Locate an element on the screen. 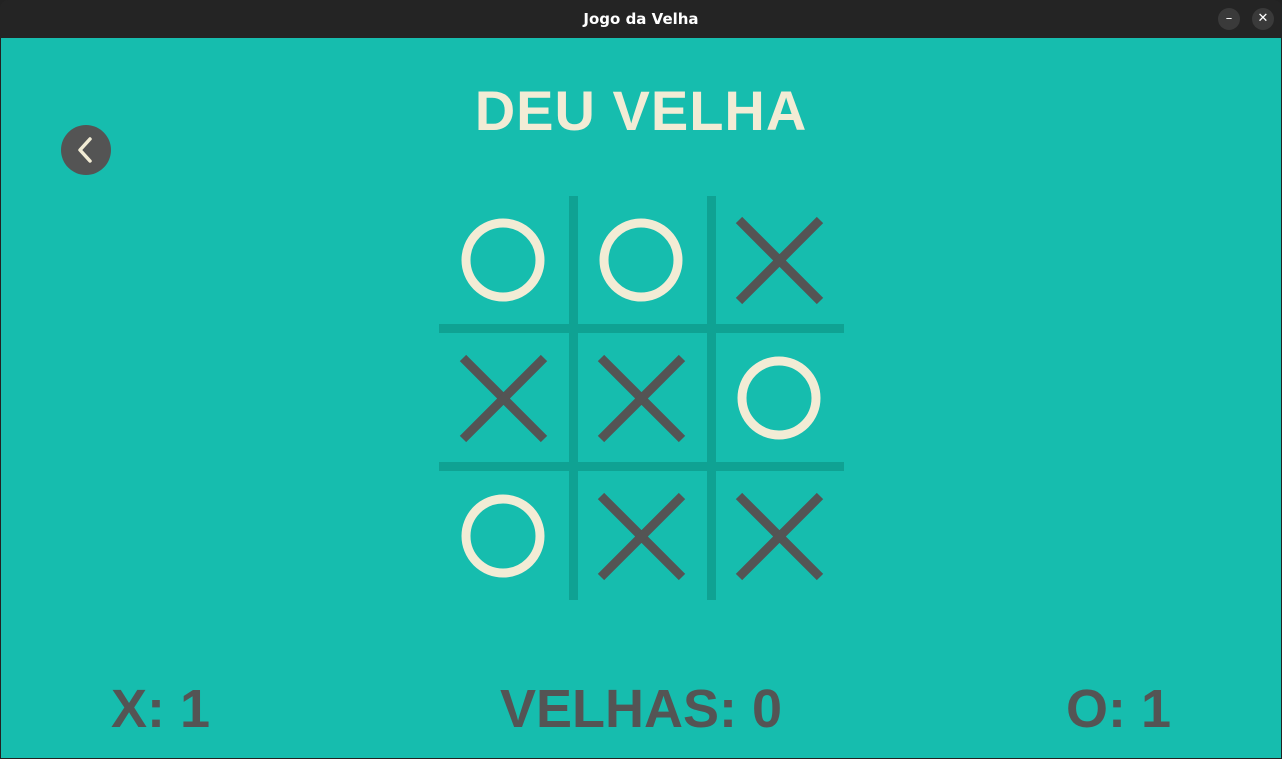  close-button: ✕ is located at coordinates (1263, 19).